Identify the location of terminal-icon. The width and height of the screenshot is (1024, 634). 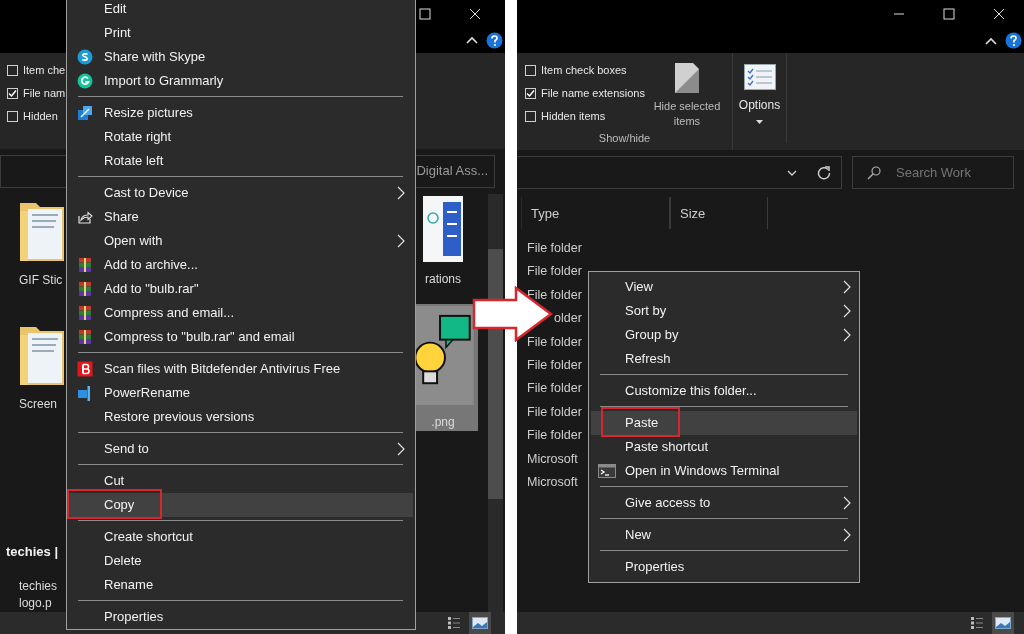
(607, 471).